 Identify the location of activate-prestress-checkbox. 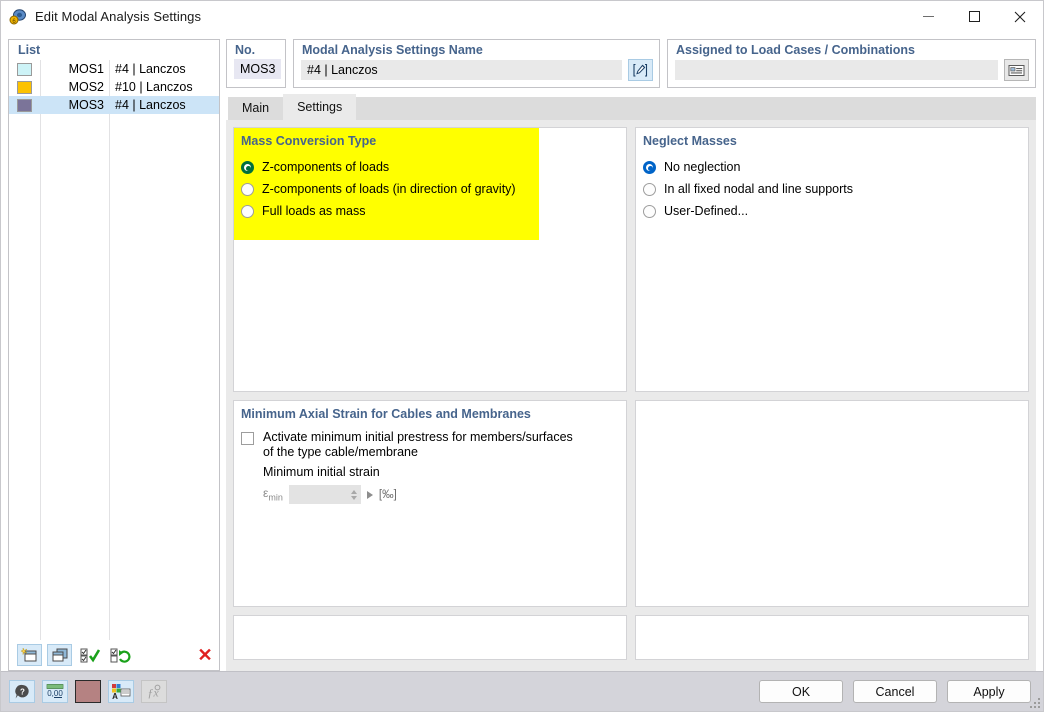
(247, 438).